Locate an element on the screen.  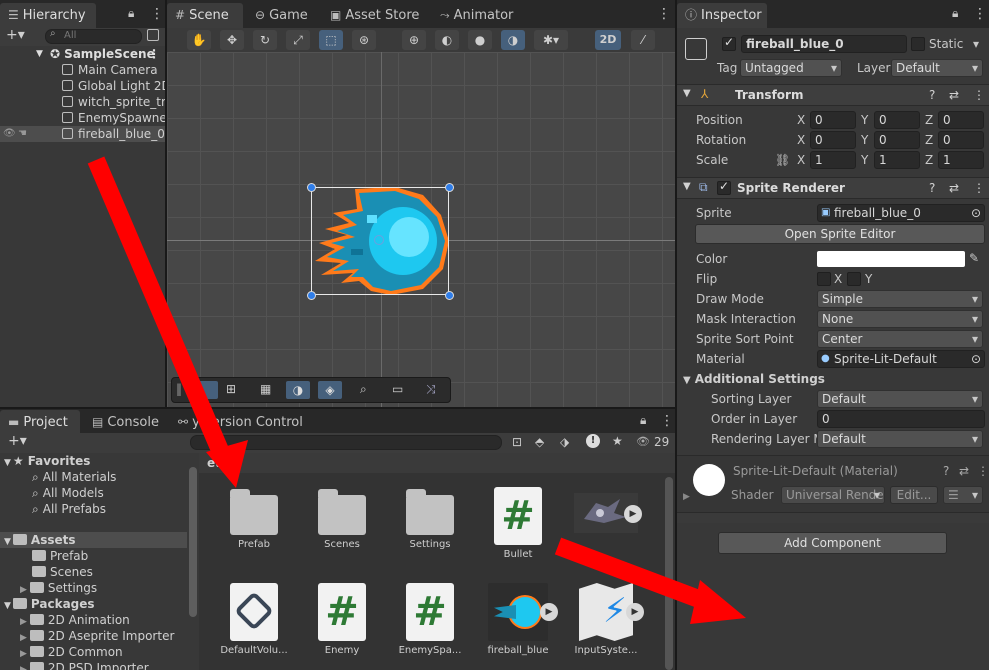
tool-icon is located at coordinates (206, 390).